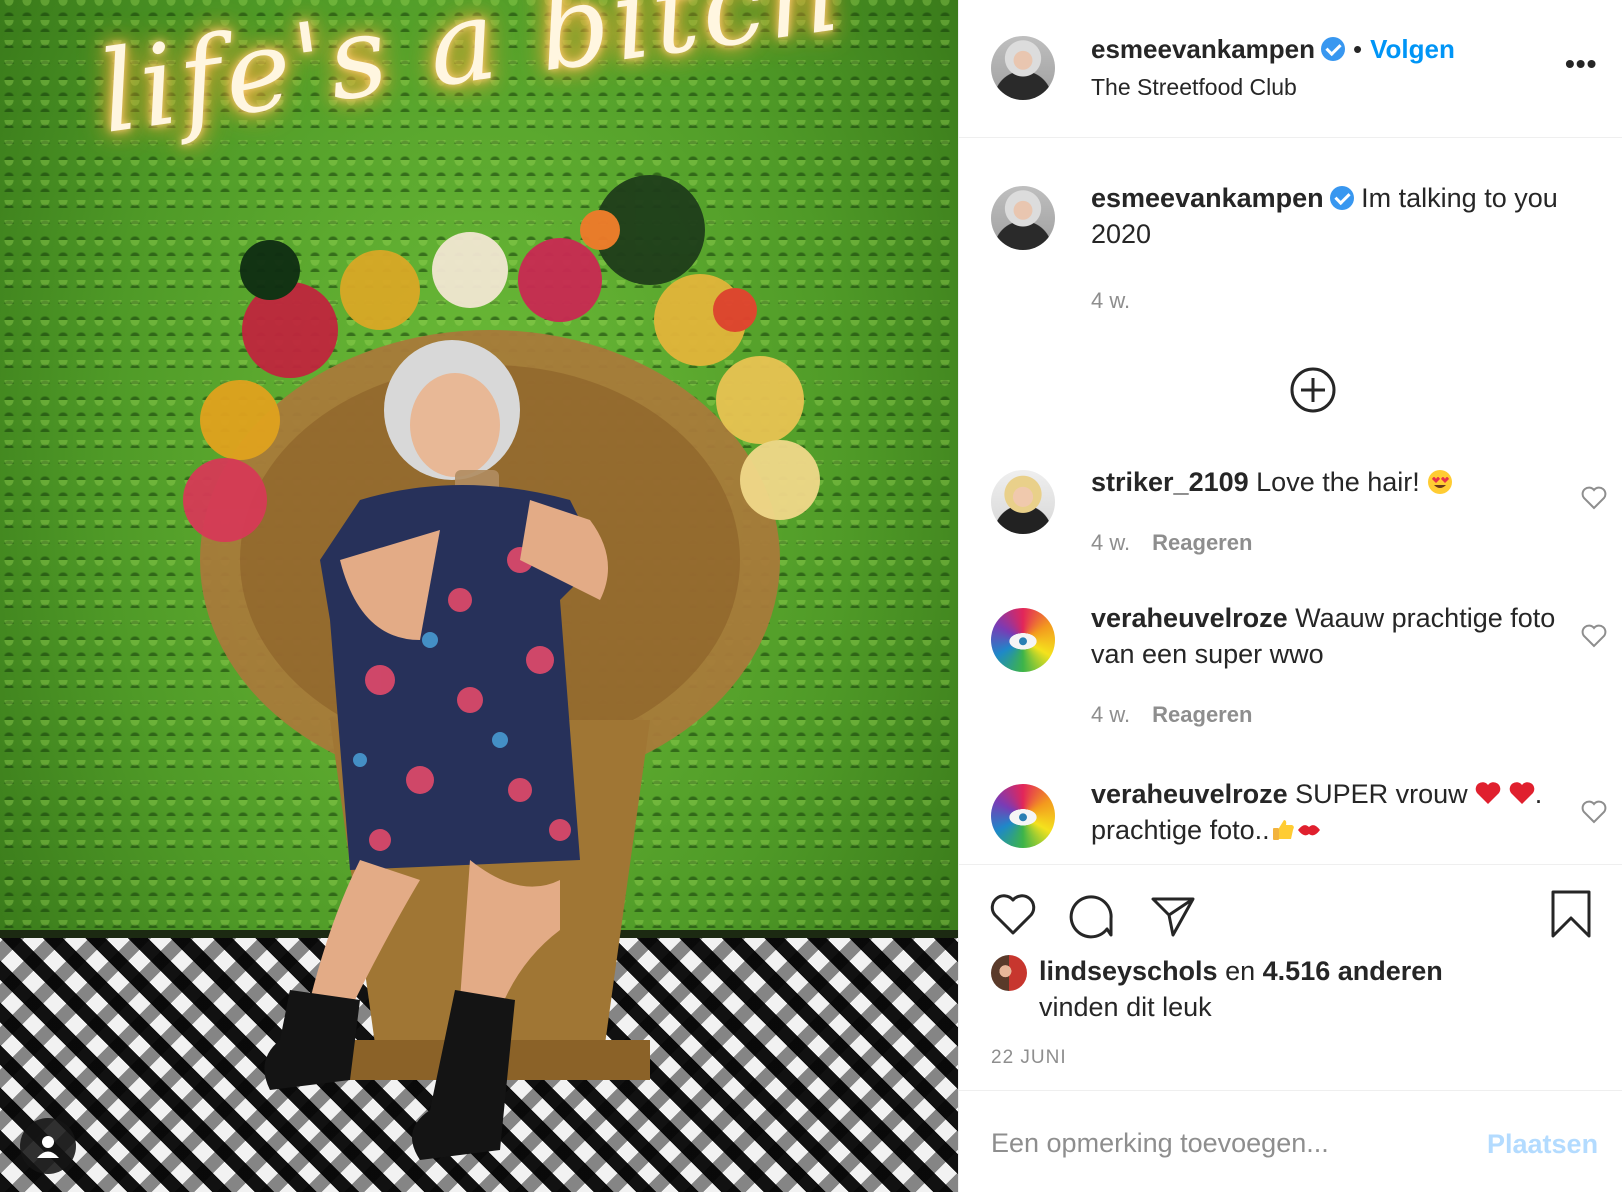 The width and height of the screenshot is (1622, 1192). I want to click on author-username: esmeevankampen, so click(1203, 49).